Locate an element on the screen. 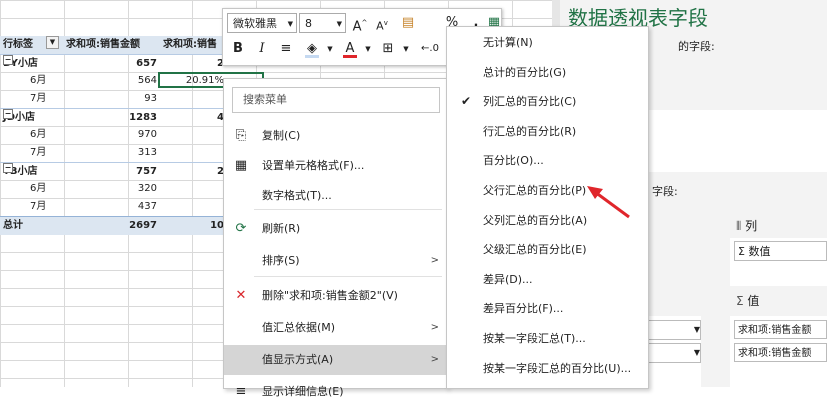 This screenshot has height=407, width=827. columns-area: Σ 数值 is located at coordinates (778, 262).